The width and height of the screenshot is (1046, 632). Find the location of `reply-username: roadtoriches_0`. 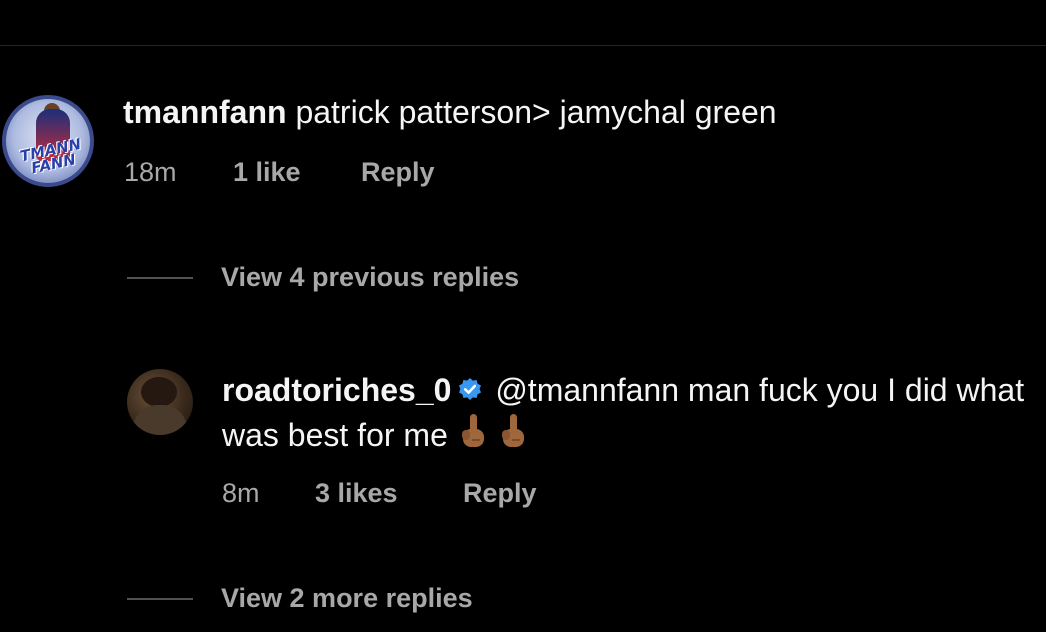

reply-username: roadtoriches_0 is located at coordinates (336, 390).